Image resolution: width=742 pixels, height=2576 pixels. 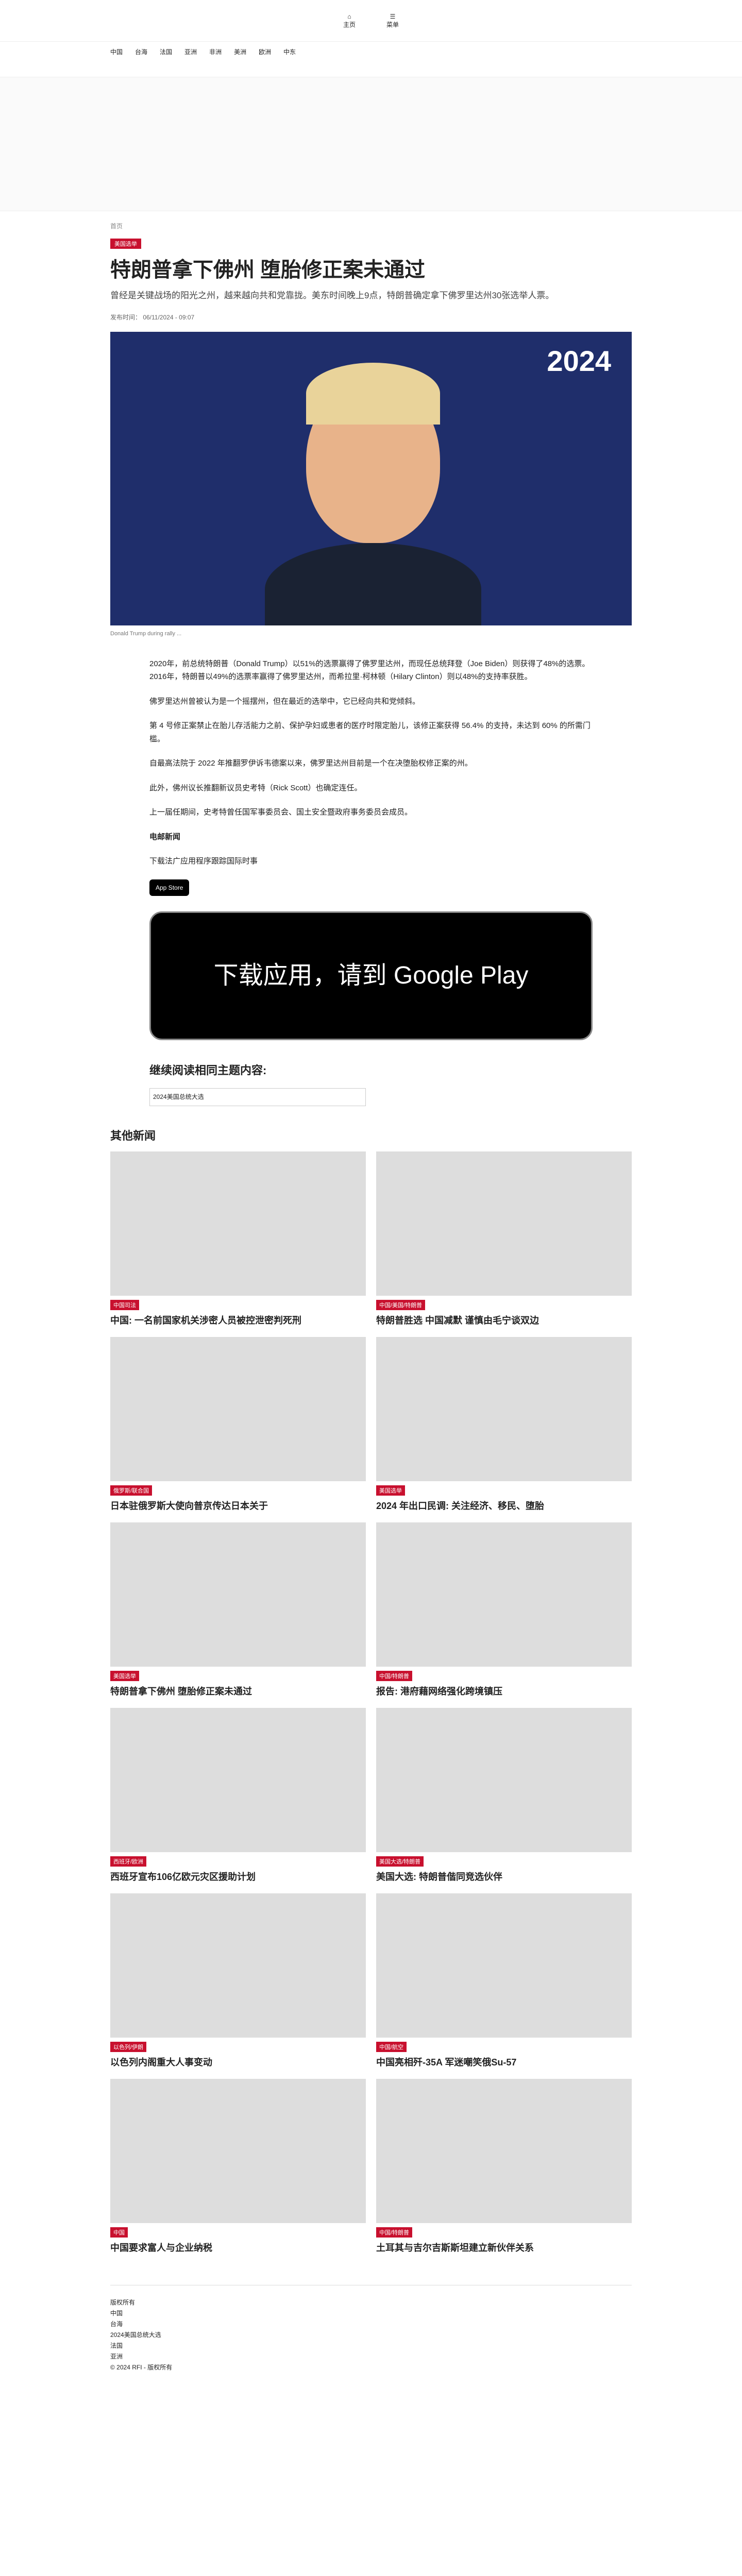 What do you see at coordinates (281, 812) in the screenshot?
I see `paragraph: 上一届任期间，史考特曾任国军事委员会、国土安全暨政府事务委员会成员。` at bounding box center [281, 812].